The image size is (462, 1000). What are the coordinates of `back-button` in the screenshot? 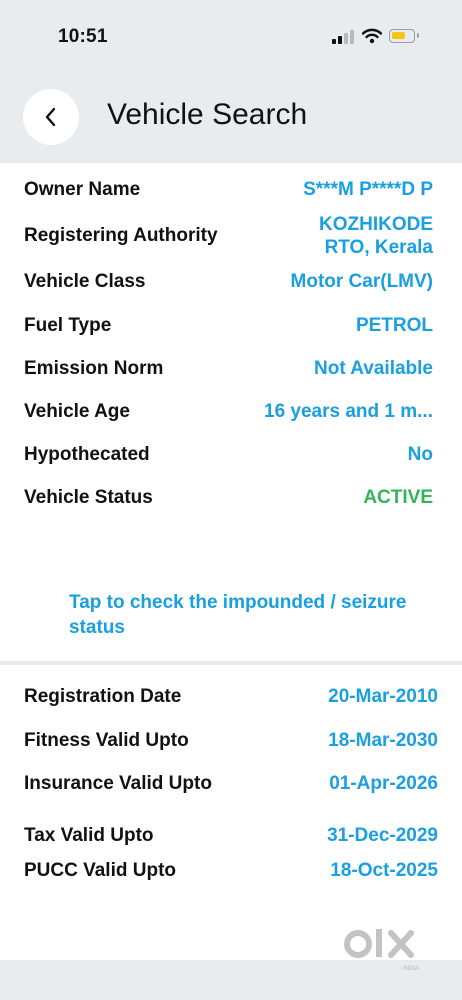 It's located at (51, 117).